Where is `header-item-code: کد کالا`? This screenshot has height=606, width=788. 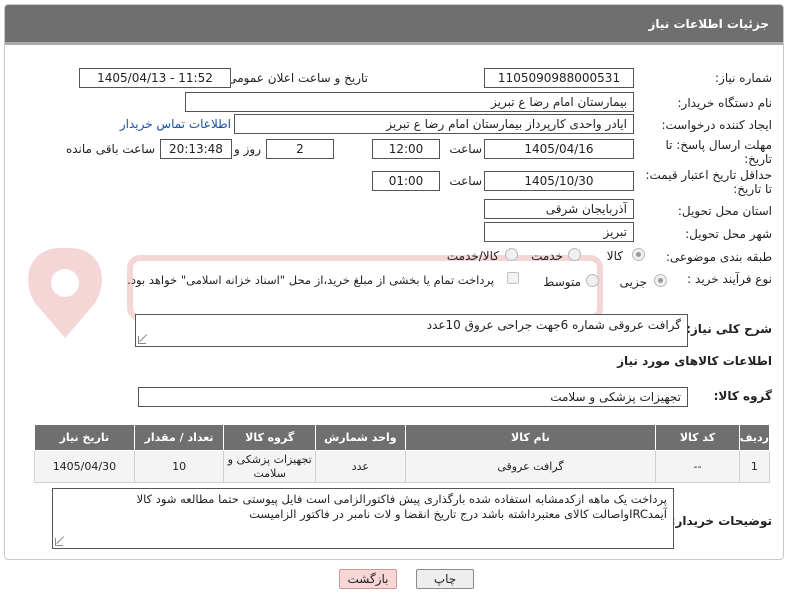 header-item-code: کد کالا is located at coordinates (697, 437).